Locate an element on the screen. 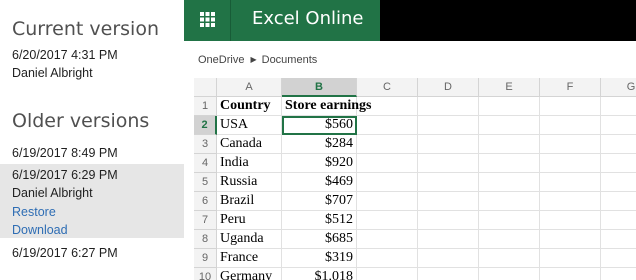  cell-a10: Germany is located at coordinates (249, 274).